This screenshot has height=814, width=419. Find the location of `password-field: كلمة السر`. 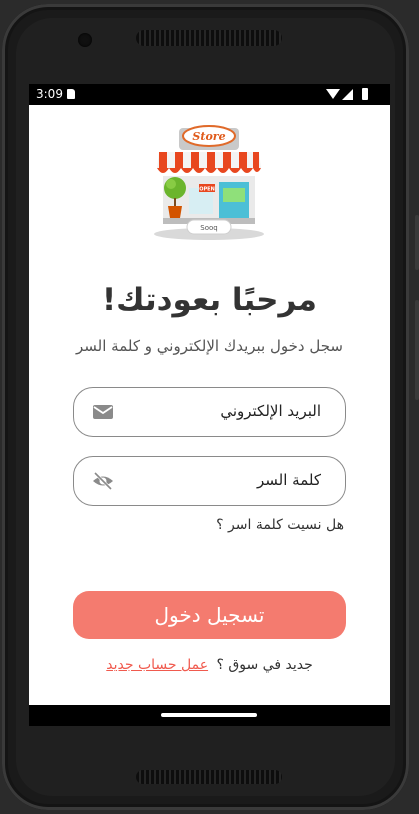

password-field: كلمة السر is located at coordinates (209, 481).